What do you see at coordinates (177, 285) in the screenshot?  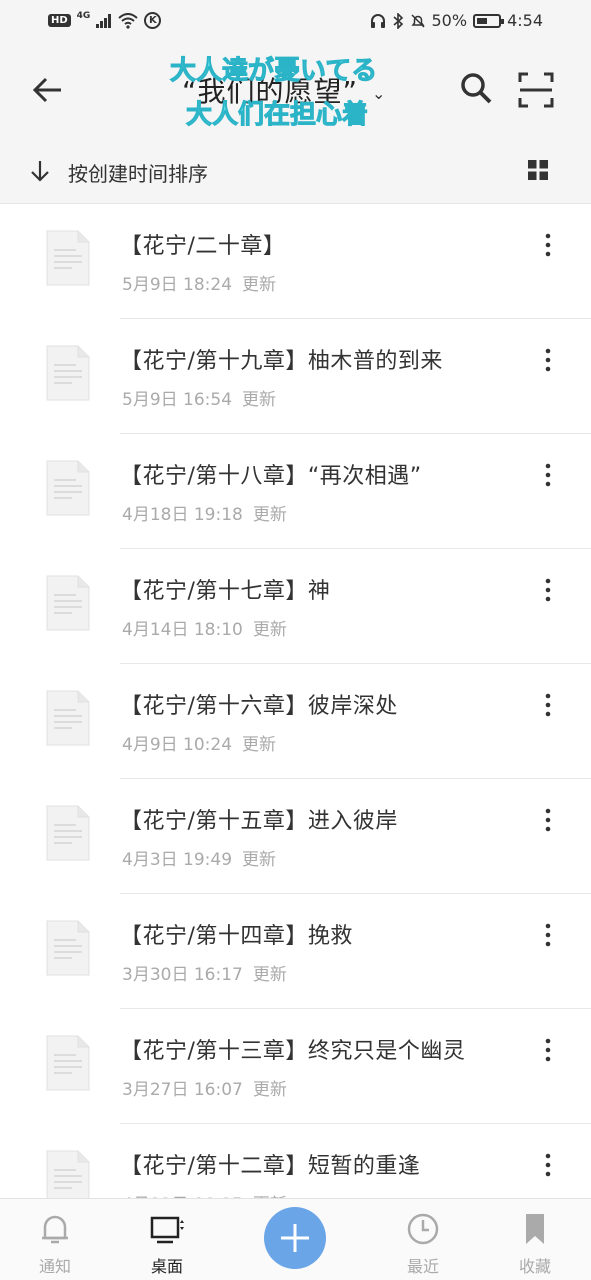 I see `document-date: 5月9日 18:24` at bounding box center [177, 285].